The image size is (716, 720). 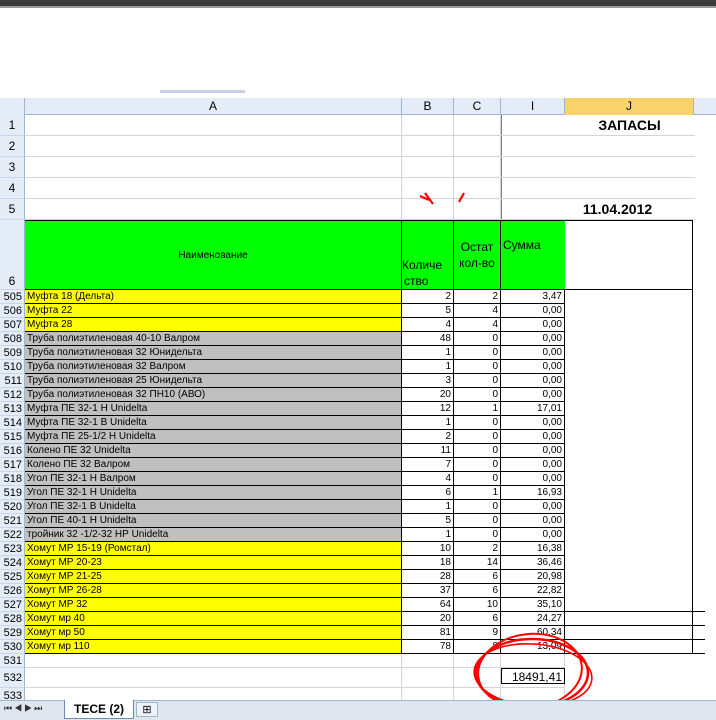 What do you see at coordinates (428, 381) in the screenshot?
I see `item-quantity: 3` at bounding box center [428, 381].